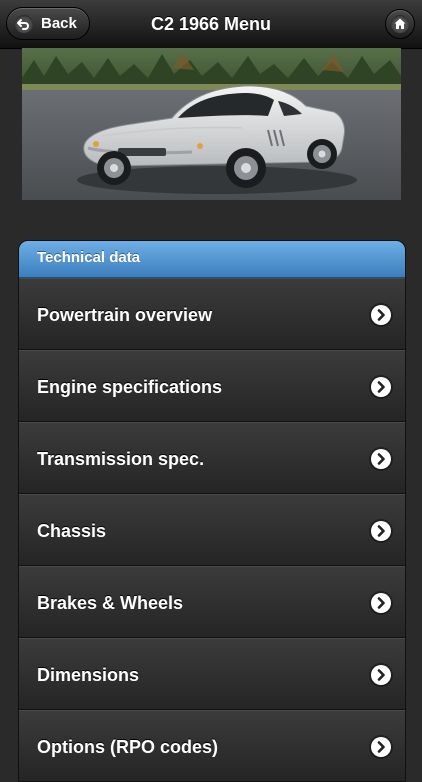  What do you see at coordinates (212, 602) in the screenshot?
I see `list-item-brakes-wheels: Brakes & Wheels` at bounding box center [212, 602].